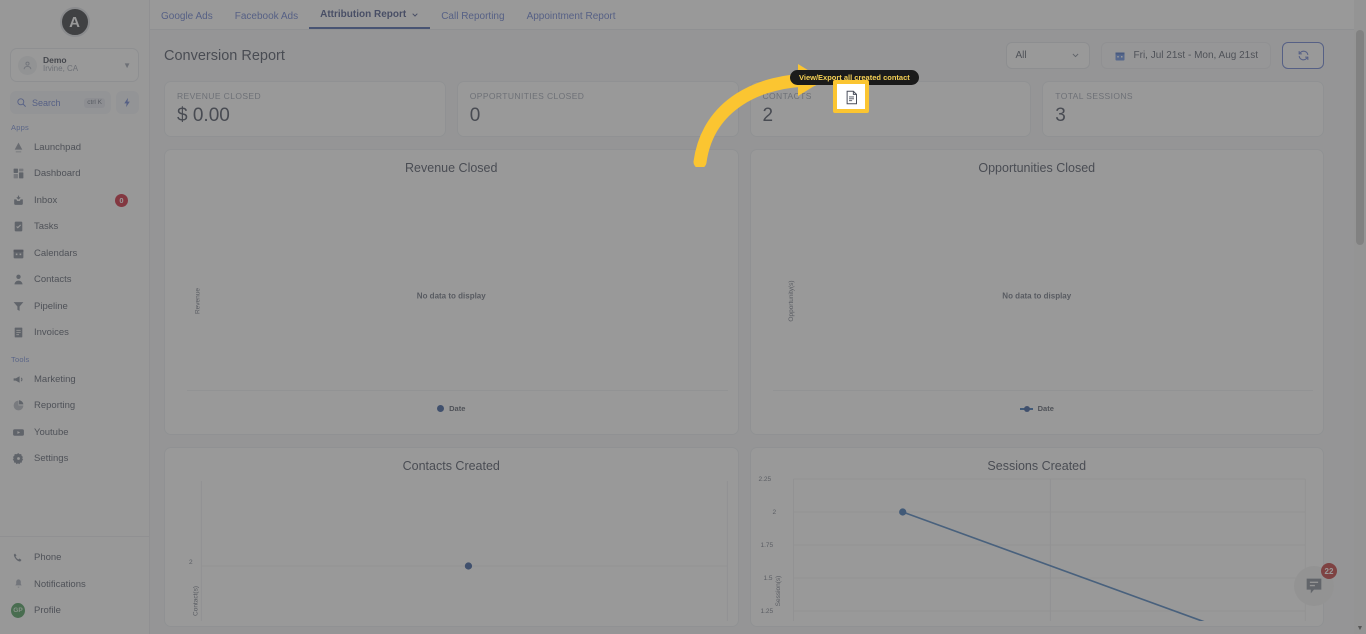 The height and width of the screenshot is (634, 1366). I want to click on chart-y-tick: 1.5, so click(768, 578).